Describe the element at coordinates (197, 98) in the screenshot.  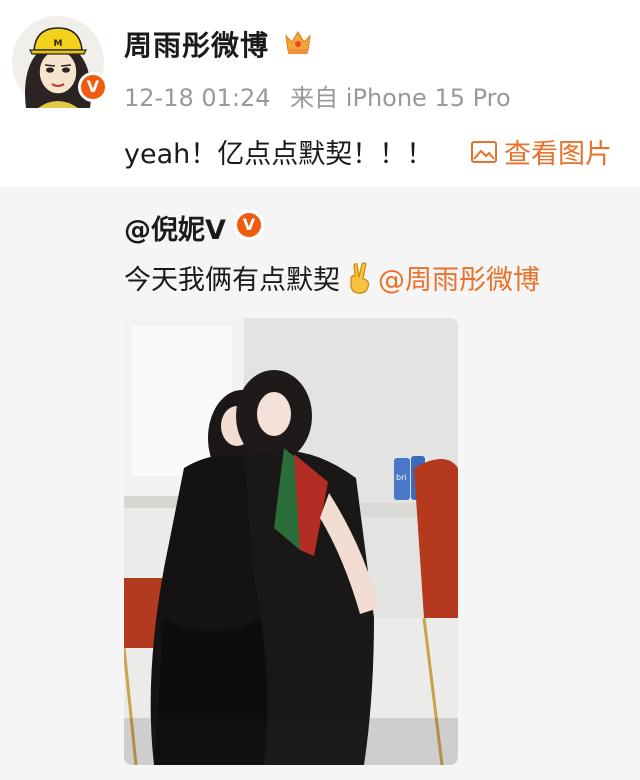
I see `post-time: 12-18 01:24` at that location.